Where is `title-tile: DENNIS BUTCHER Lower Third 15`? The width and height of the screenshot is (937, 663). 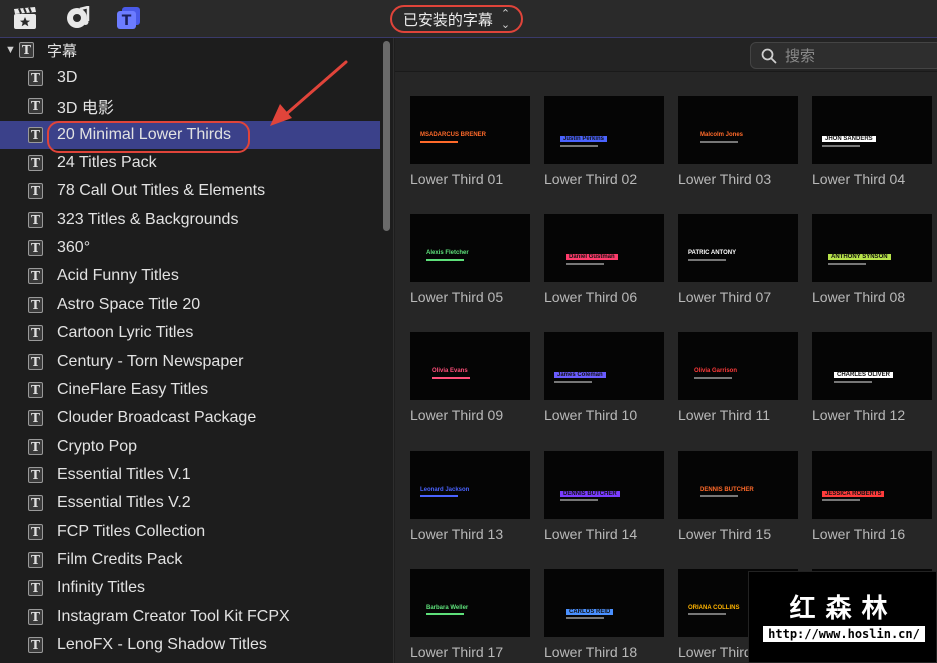
title-tile: DENNIS BUTCHER Lower Third 15 is located at coordinates (738, 505).